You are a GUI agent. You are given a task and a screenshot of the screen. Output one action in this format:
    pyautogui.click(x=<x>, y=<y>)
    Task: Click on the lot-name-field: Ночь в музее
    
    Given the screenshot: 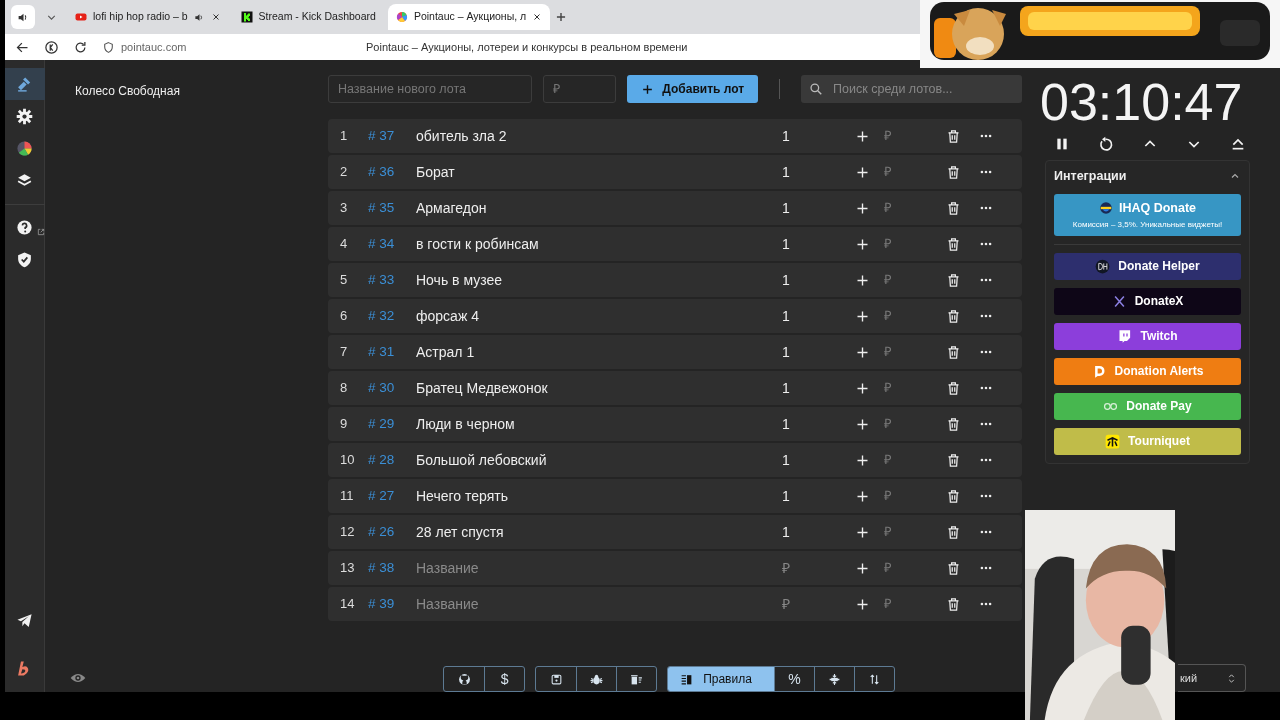 What is the action you would take?
    pyautogui.click(x=596, y=280)
    